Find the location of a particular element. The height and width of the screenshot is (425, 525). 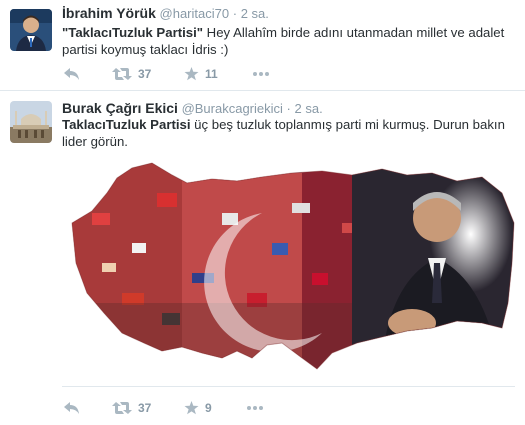

media-divider is located at coordinates (288, 386).